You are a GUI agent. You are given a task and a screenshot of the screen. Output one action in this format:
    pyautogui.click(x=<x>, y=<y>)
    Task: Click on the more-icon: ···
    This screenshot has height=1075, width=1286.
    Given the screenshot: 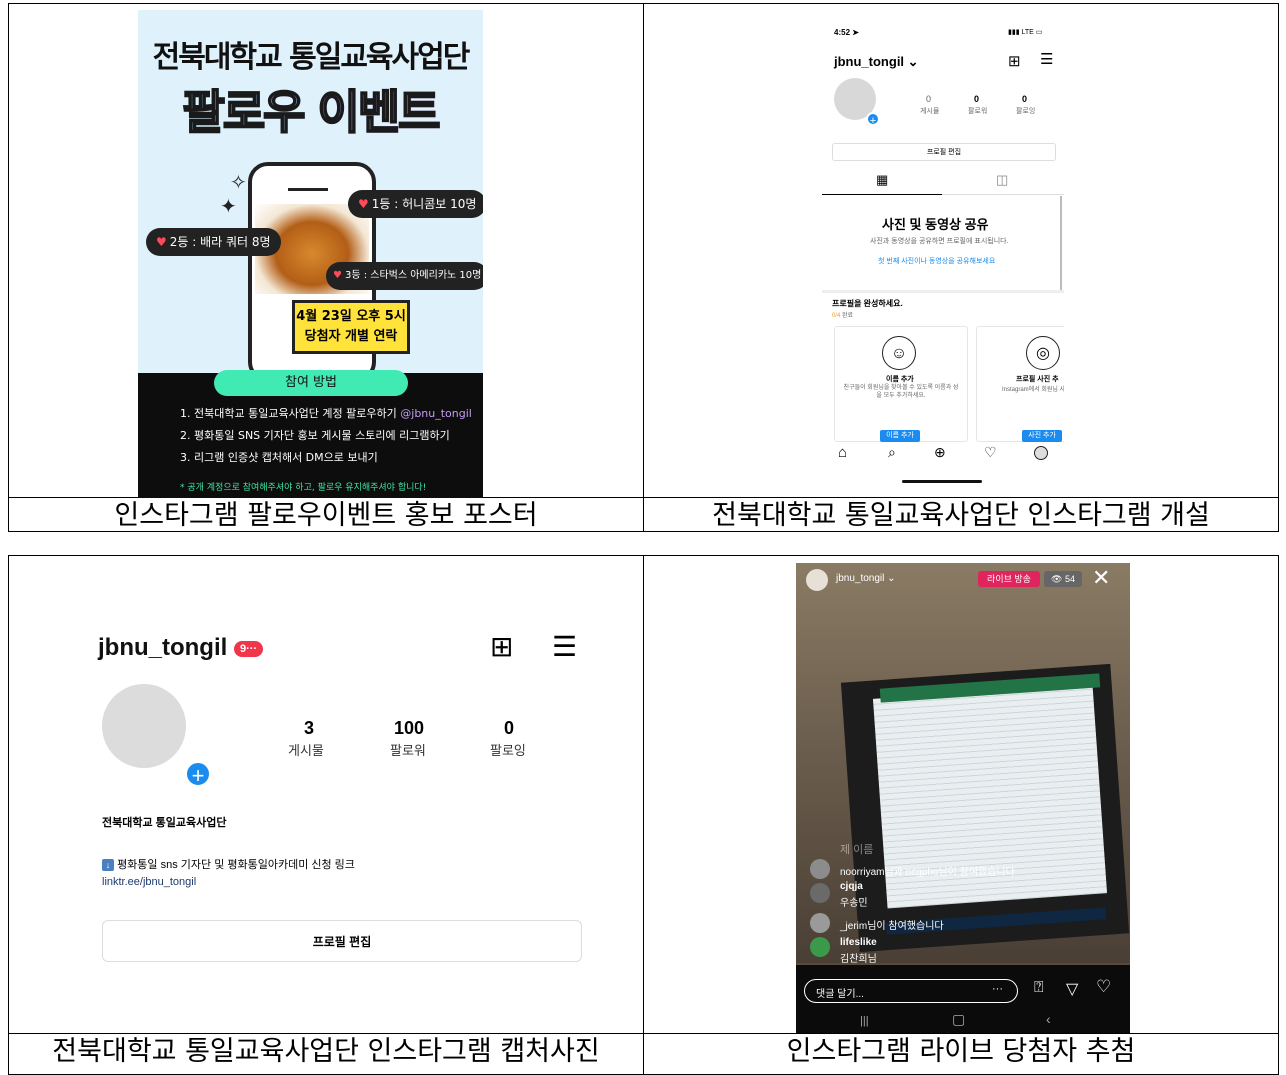 What is the action you would take?
    pyautogui.click(x=997, y=989)
    